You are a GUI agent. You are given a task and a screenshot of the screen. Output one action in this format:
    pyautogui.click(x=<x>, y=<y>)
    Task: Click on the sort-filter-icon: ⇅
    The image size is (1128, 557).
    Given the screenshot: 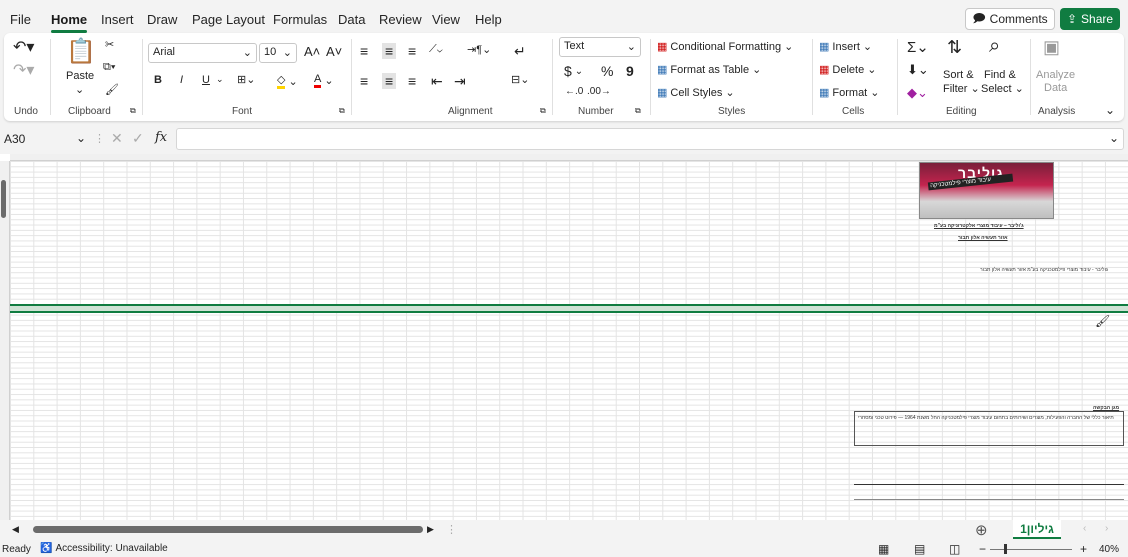 What is the action you would take?
    pyautogui.click(x=954, y=47)
    